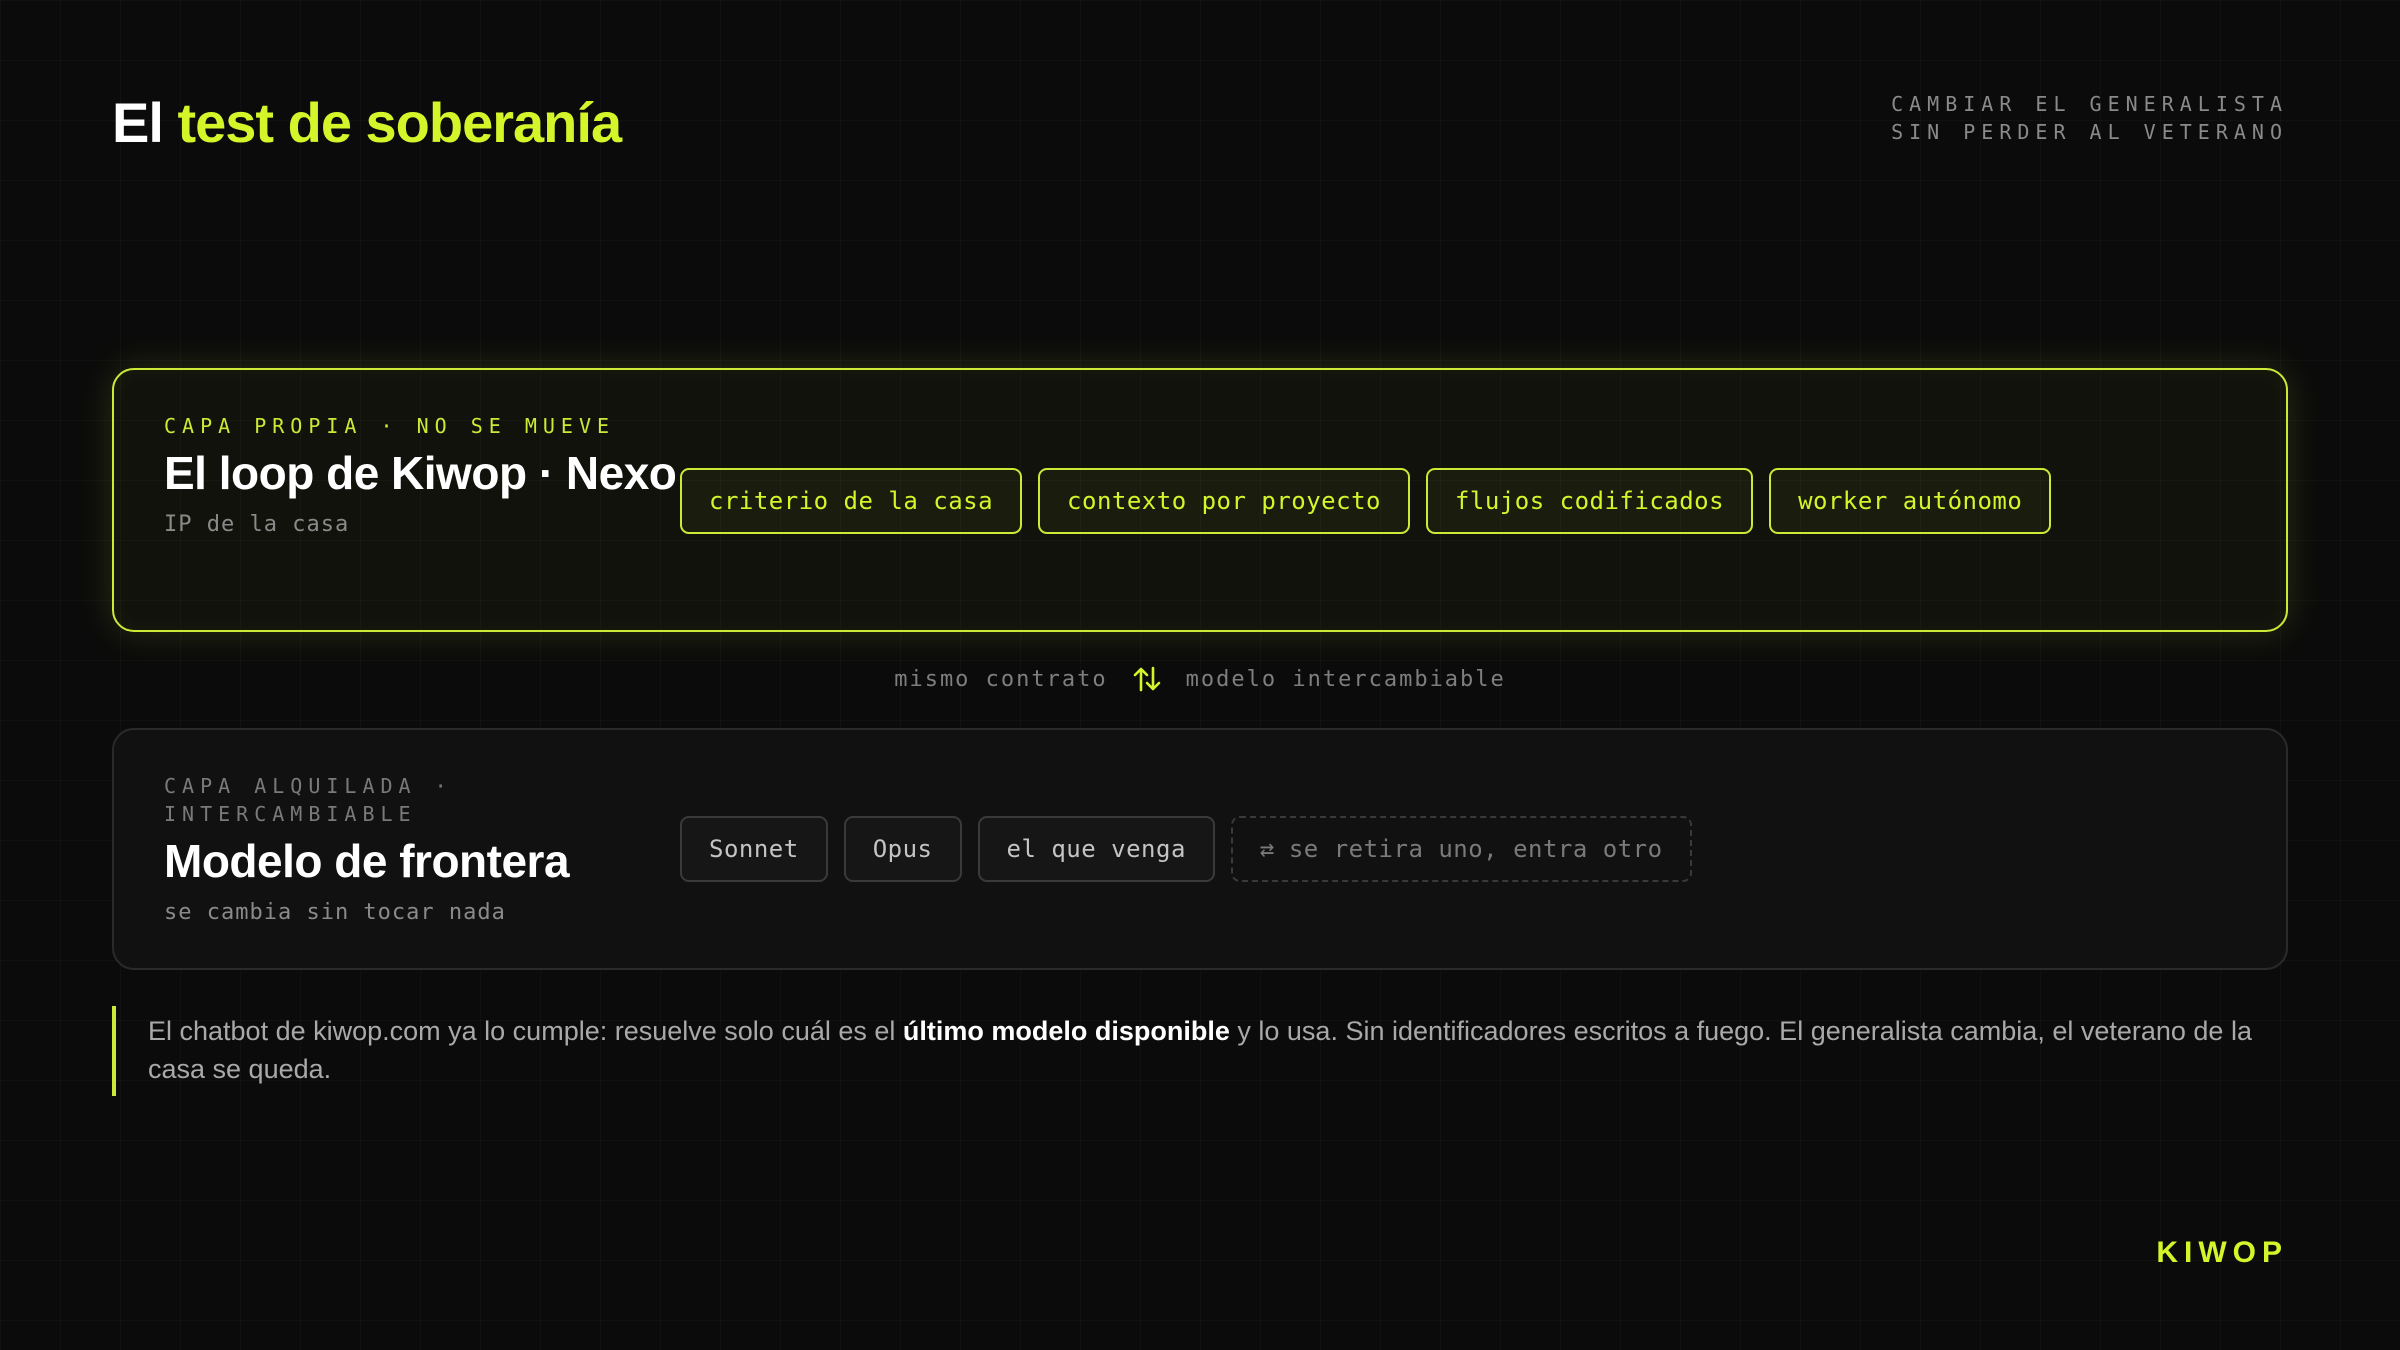 The image size is (2400, 1350). I want to click on own-layer-label: CAPA PROPIA · NO SE MUEVE, so click(390, 426).